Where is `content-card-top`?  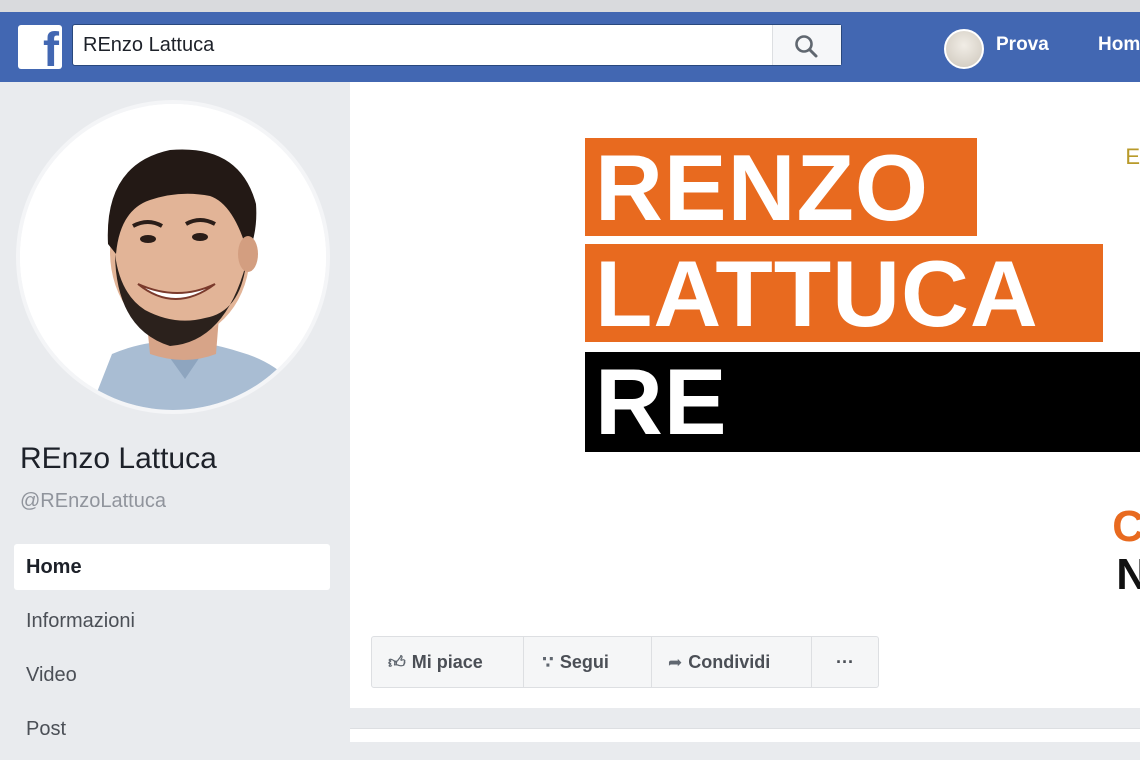 content-card-top is located at coordinates (745, 735).